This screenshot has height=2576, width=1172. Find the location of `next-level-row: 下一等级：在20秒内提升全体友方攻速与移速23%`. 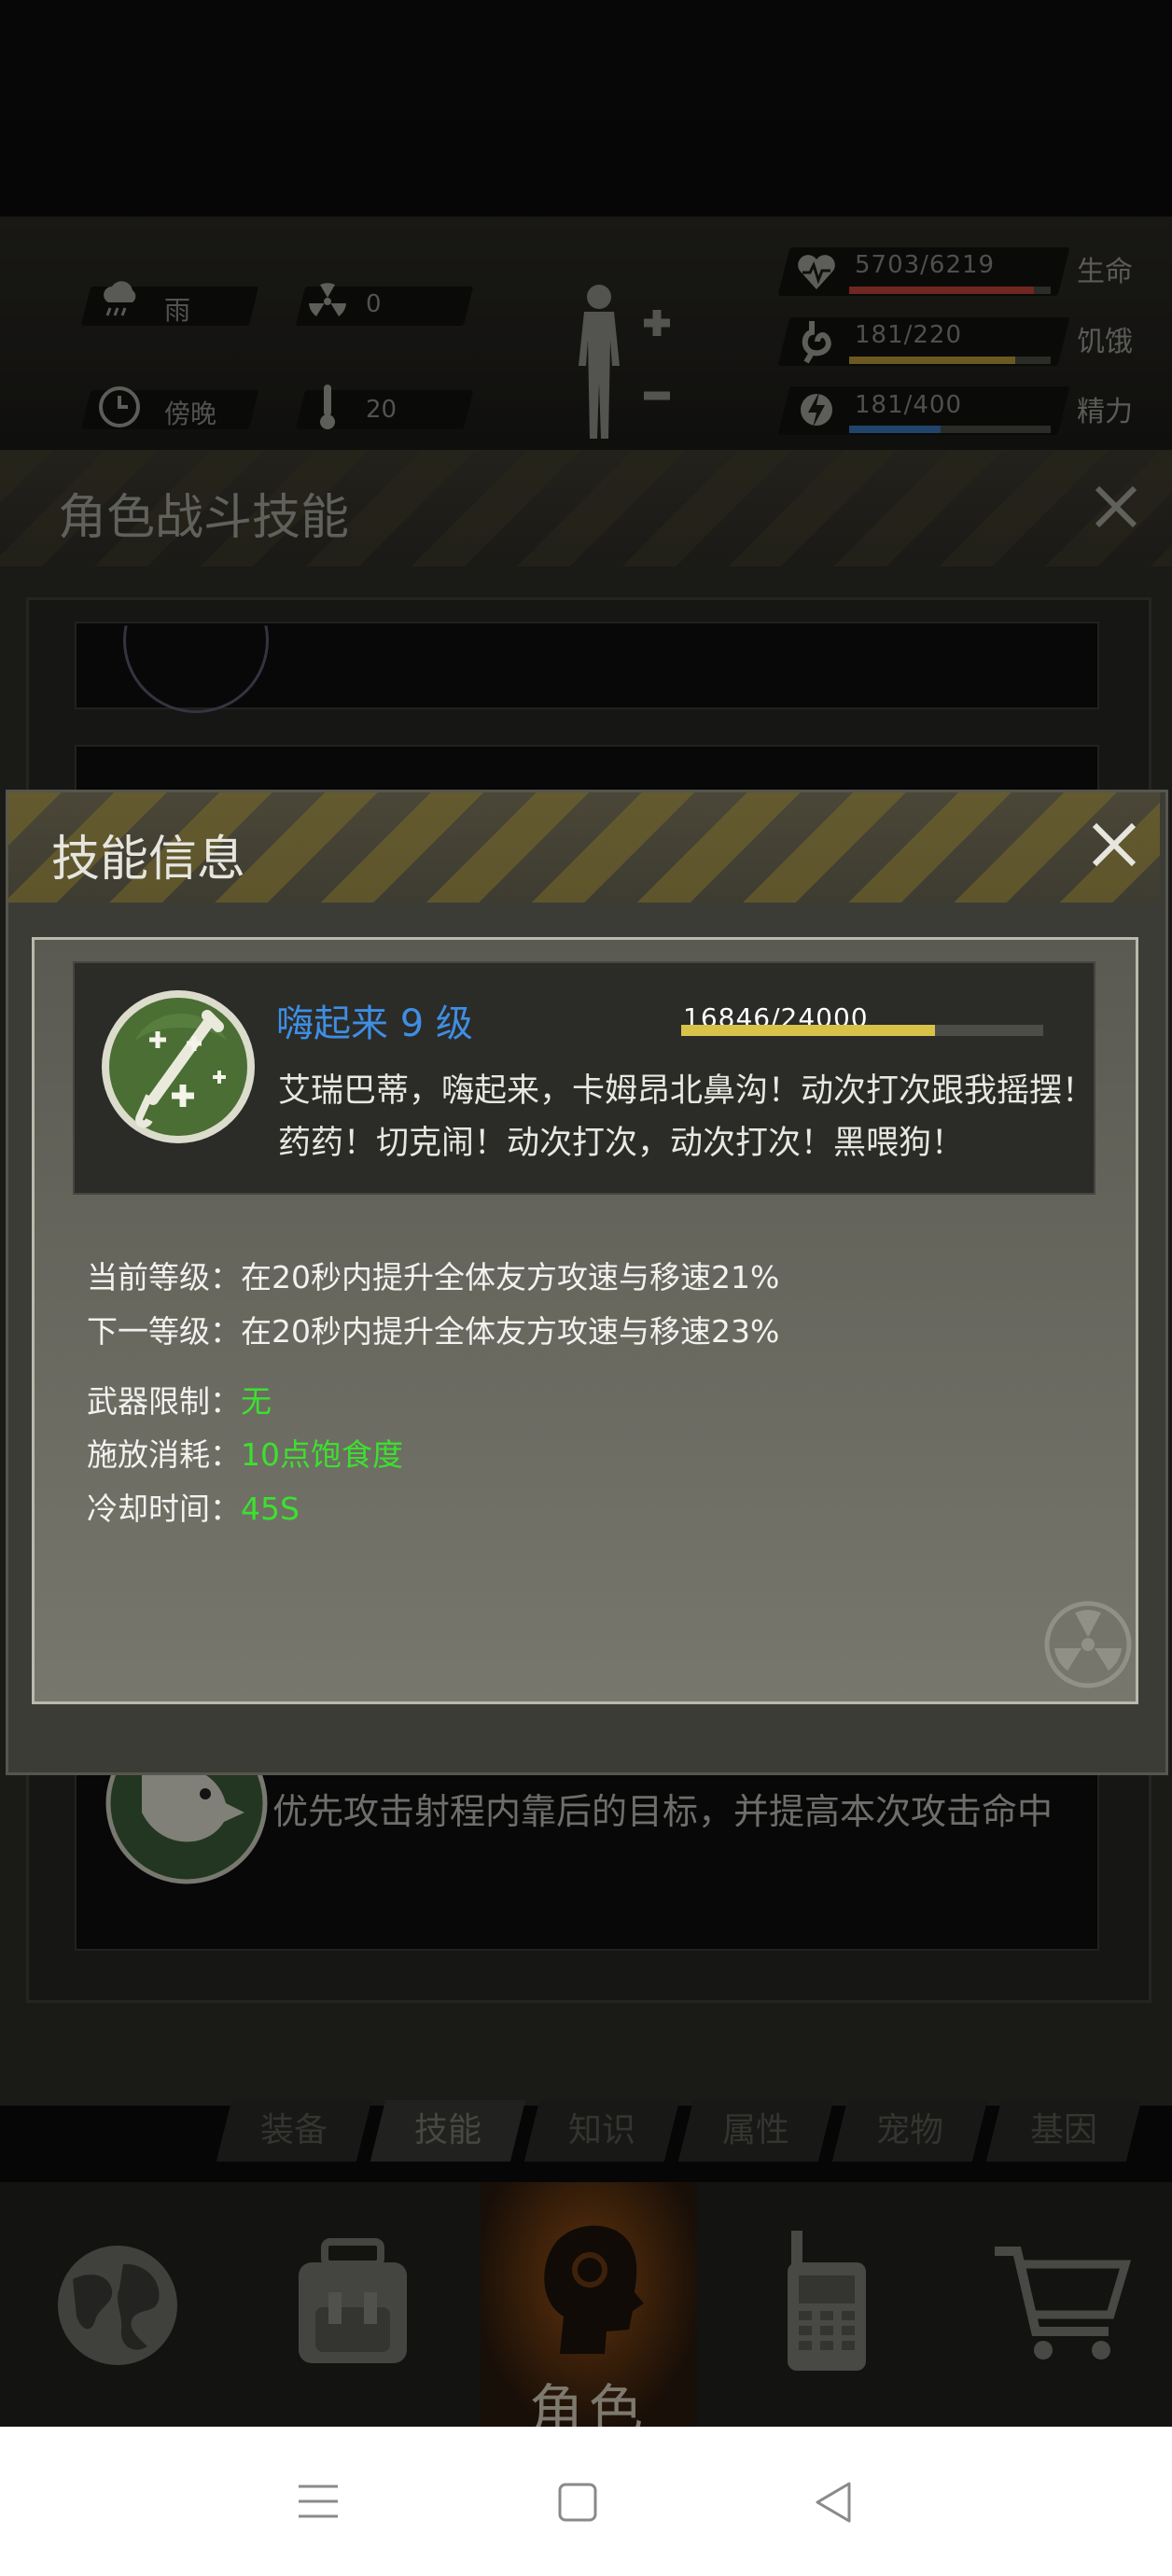

next-level-row: 下一等级：在20秒内提升全体友方攻速与移速23% is located at coordinates (433, 1329).